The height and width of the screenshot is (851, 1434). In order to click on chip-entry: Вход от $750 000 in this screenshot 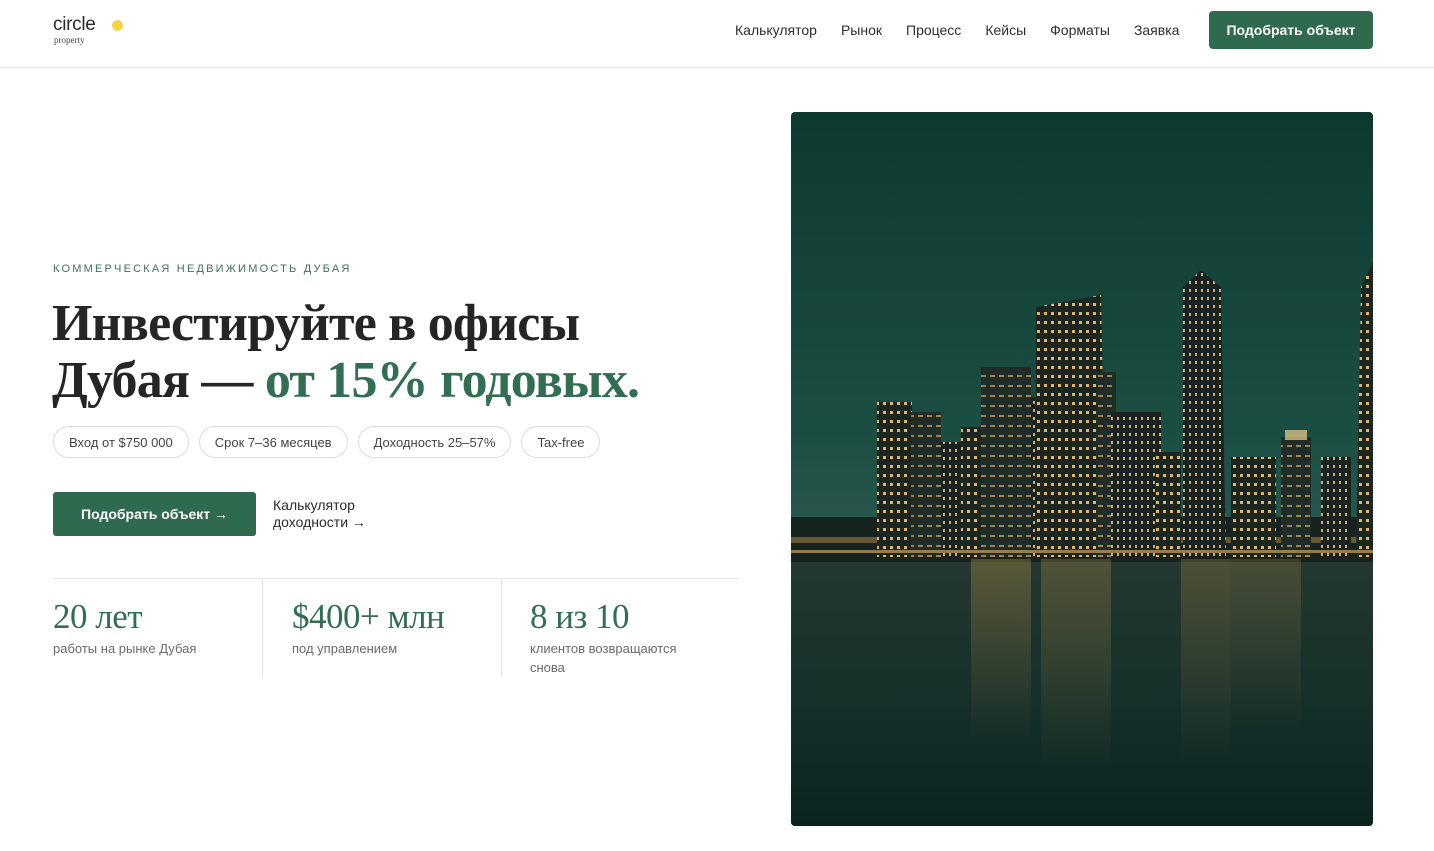, I will do `click(121, 442)`.